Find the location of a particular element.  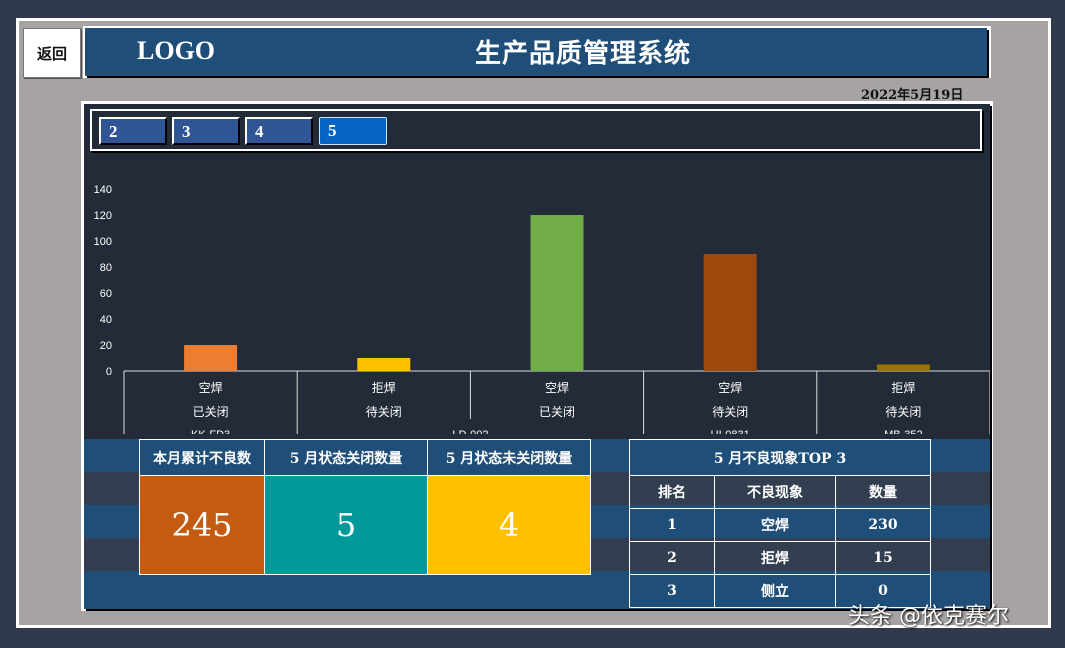

top3-rank: 3 is located at coordinates (672, 591).